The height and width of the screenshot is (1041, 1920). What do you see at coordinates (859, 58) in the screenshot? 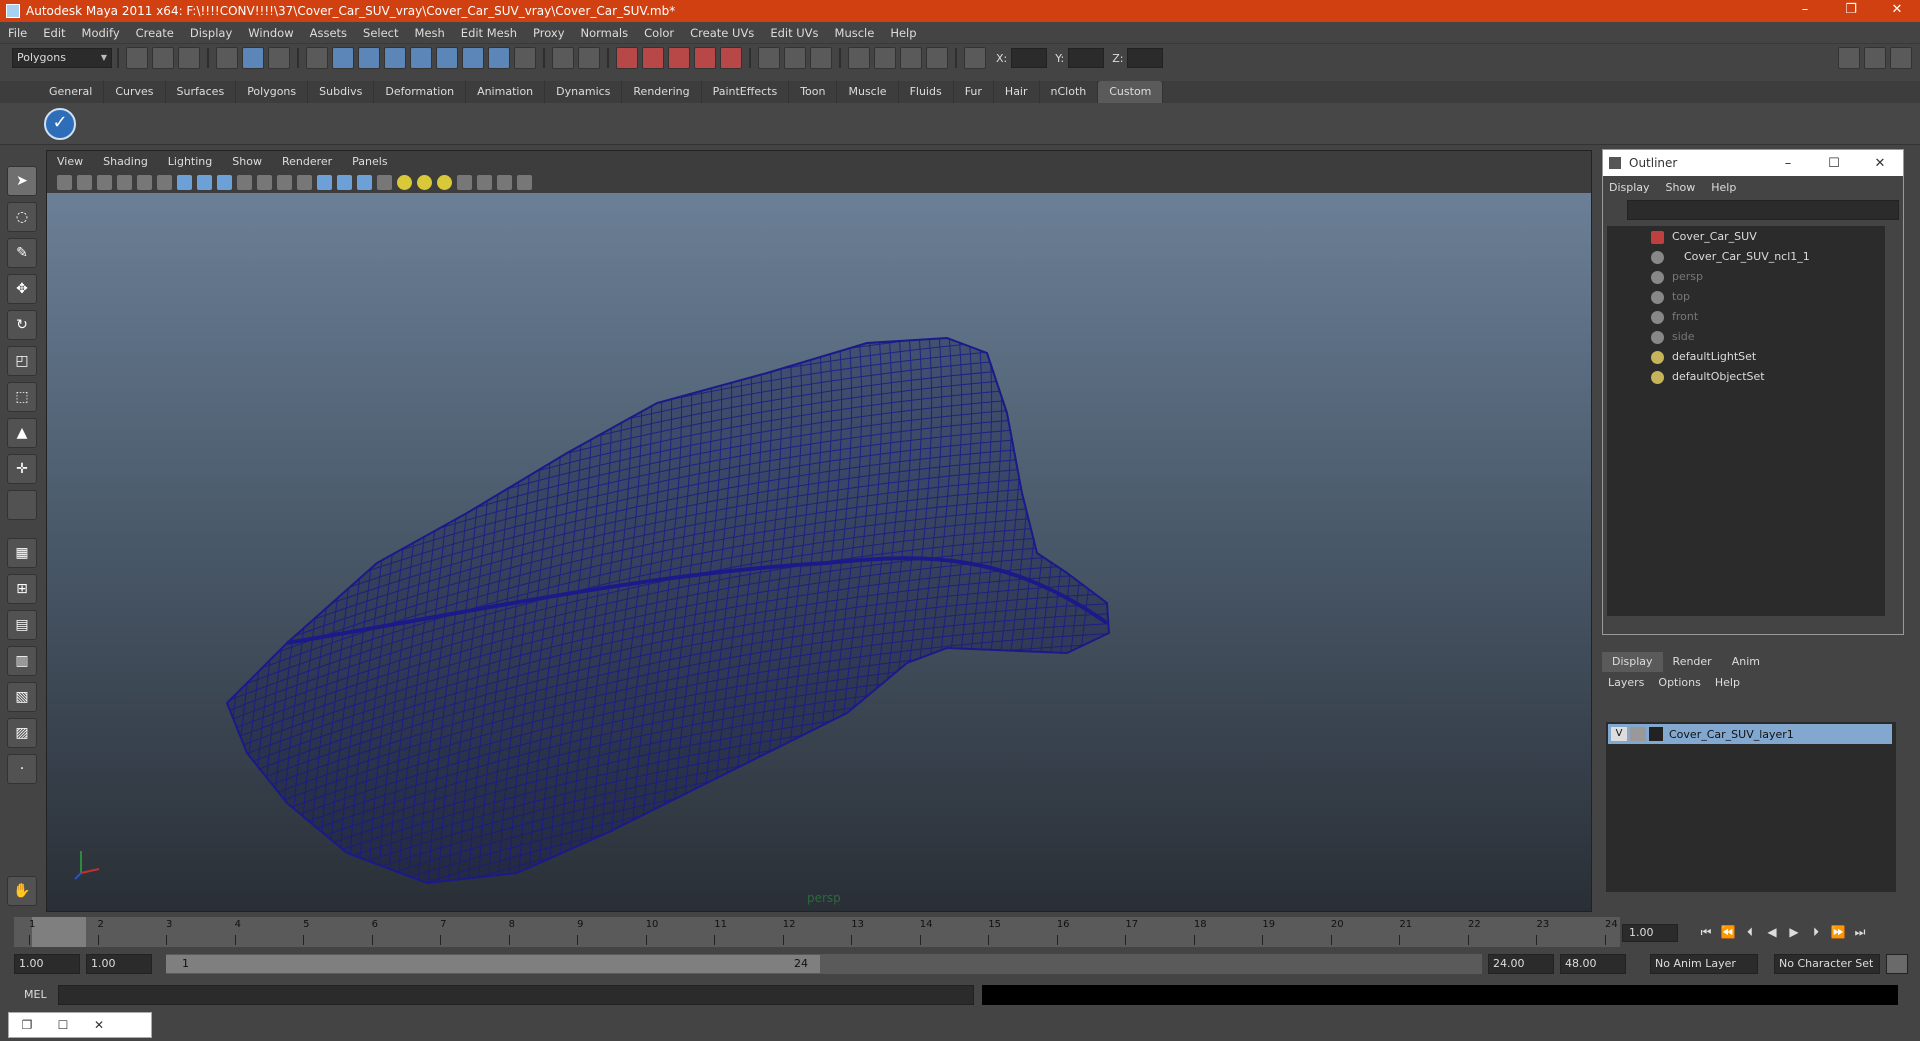
I see `render-view-icon` at bounding box center [859, 58].